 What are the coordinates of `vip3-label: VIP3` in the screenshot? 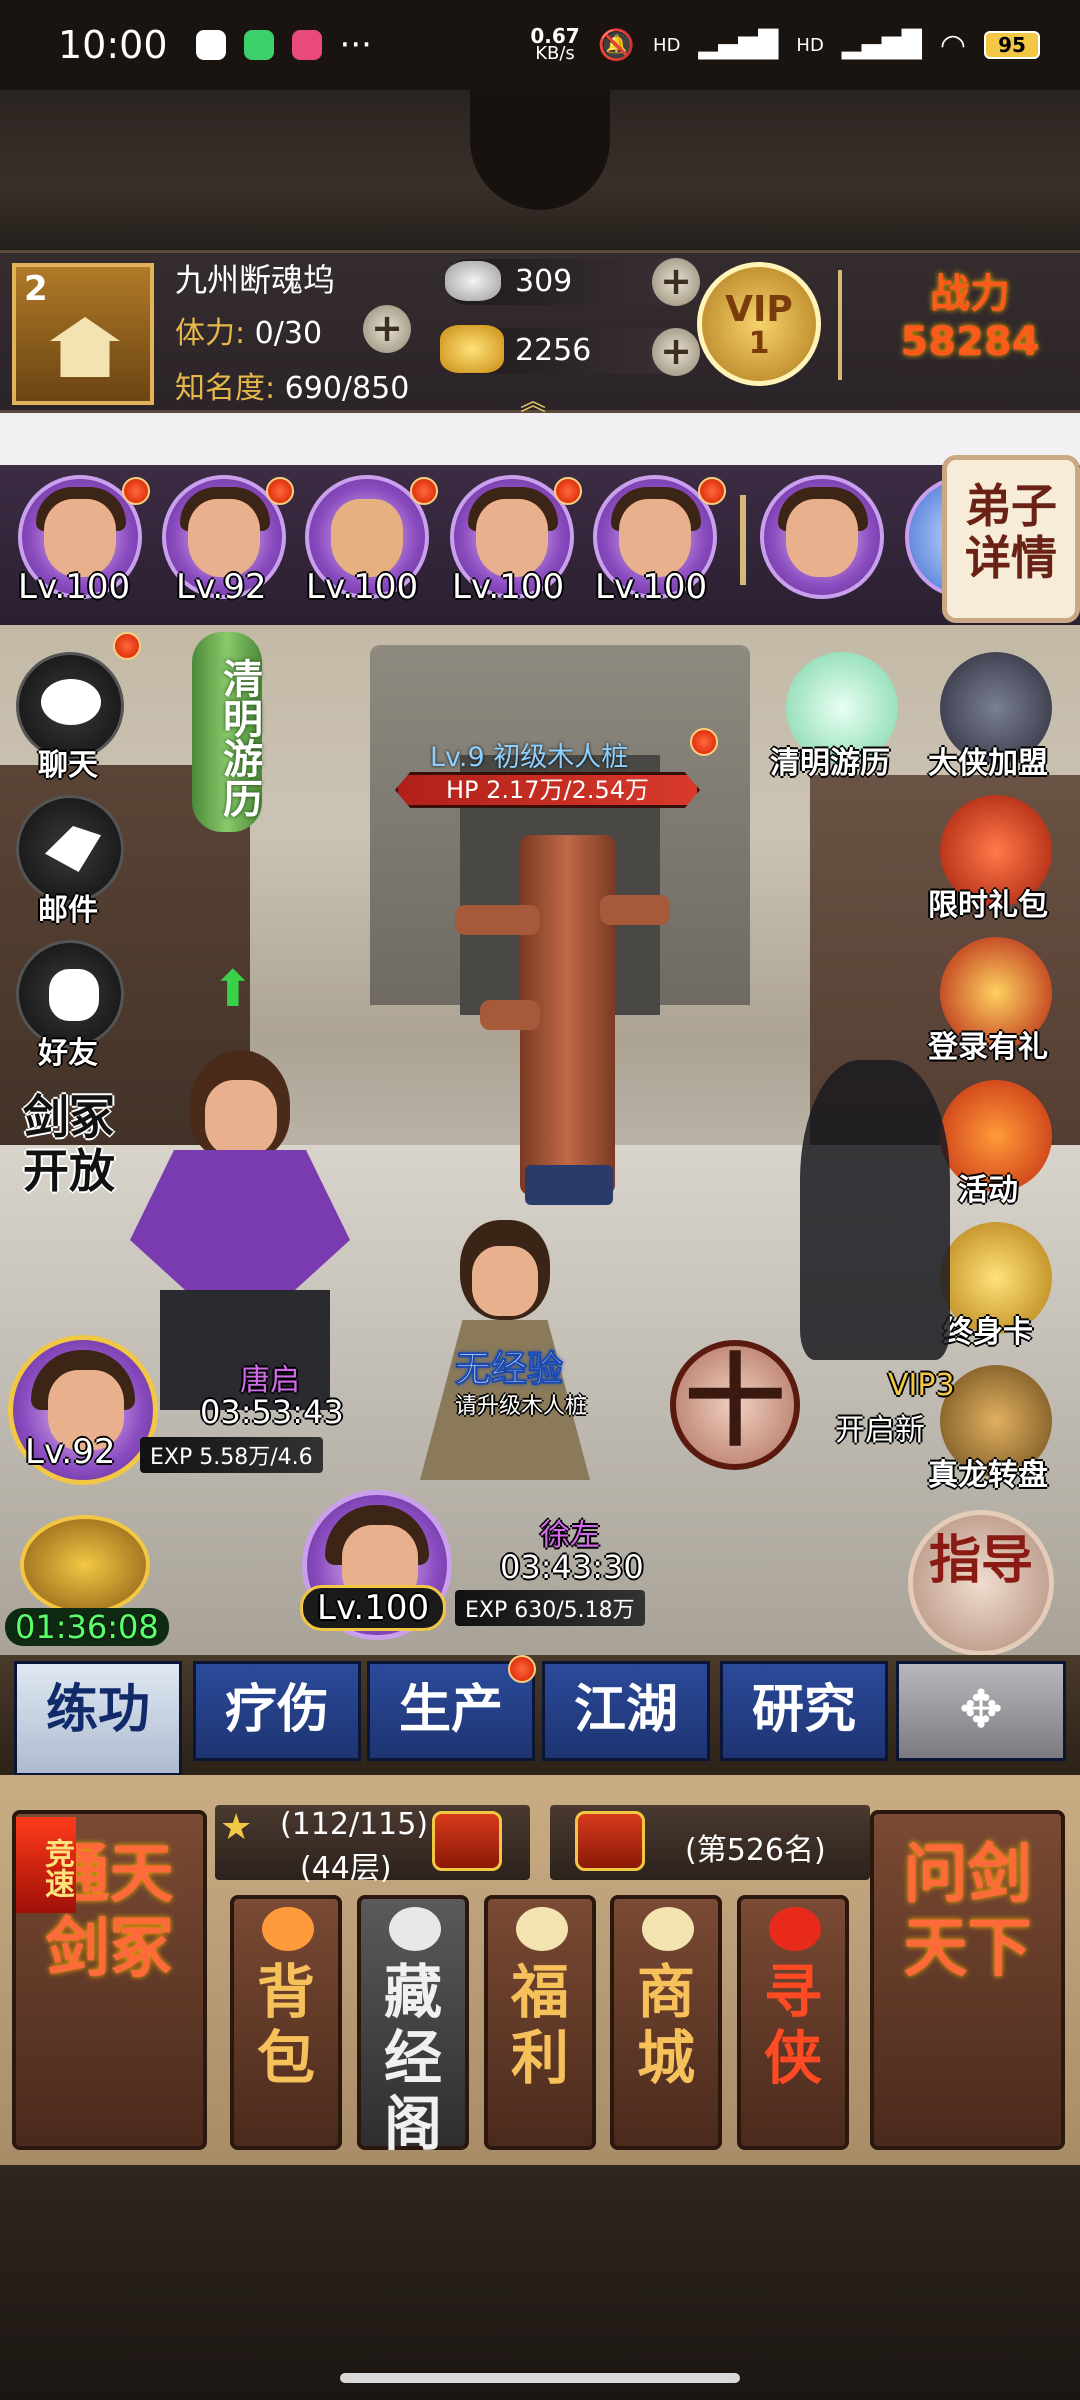 It's located at (921, 1385).